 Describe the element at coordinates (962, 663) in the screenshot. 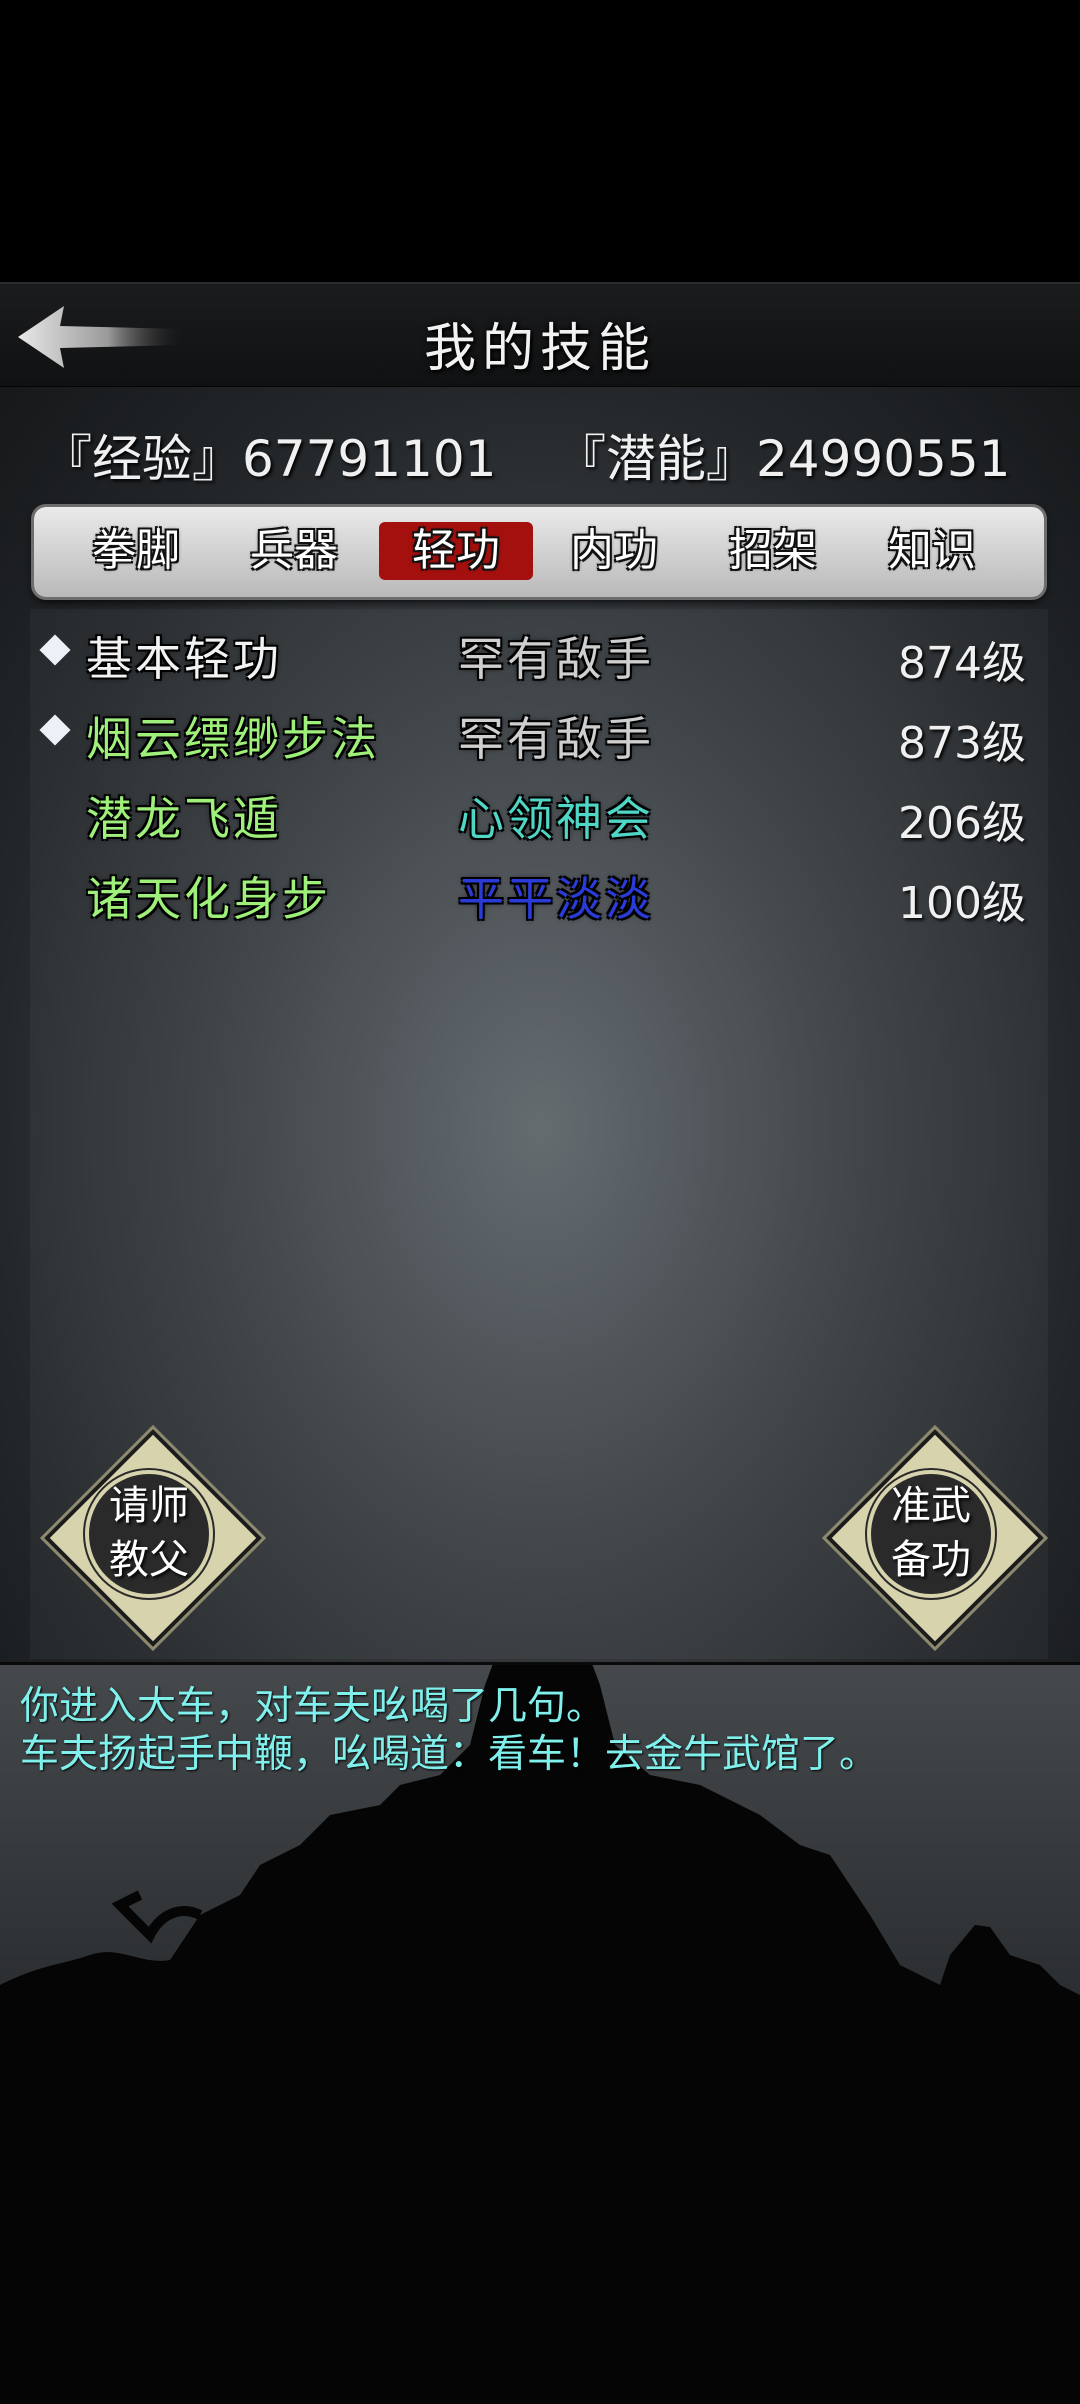

I see `skill-level: 874级` at that location.